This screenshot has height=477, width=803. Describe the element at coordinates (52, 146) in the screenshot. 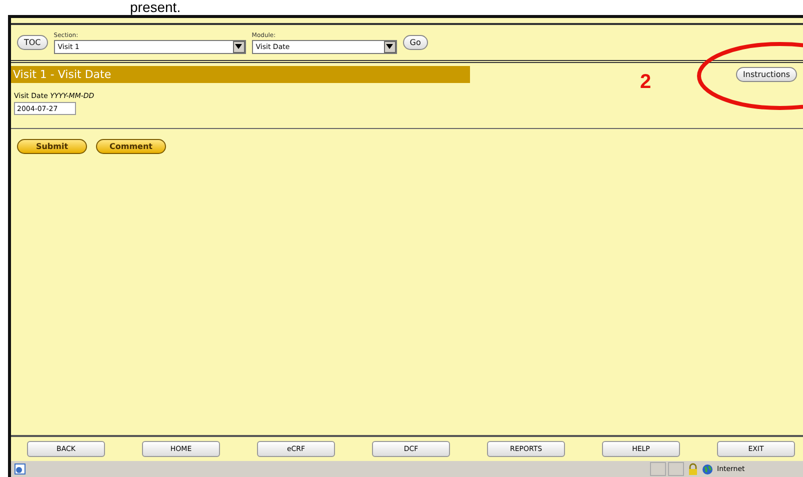

I see `submit-button: Submit` at that location.